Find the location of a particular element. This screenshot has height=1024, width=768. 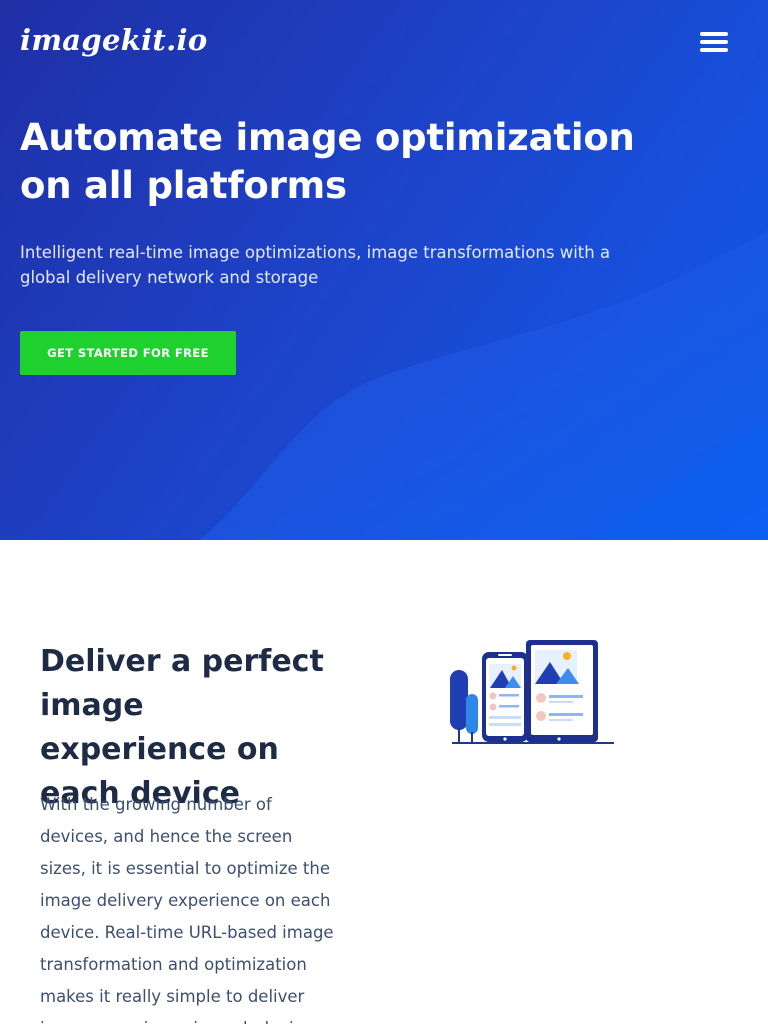

get-started-button: GET STARTED FOR FREE is located at coordinates (128, 353).